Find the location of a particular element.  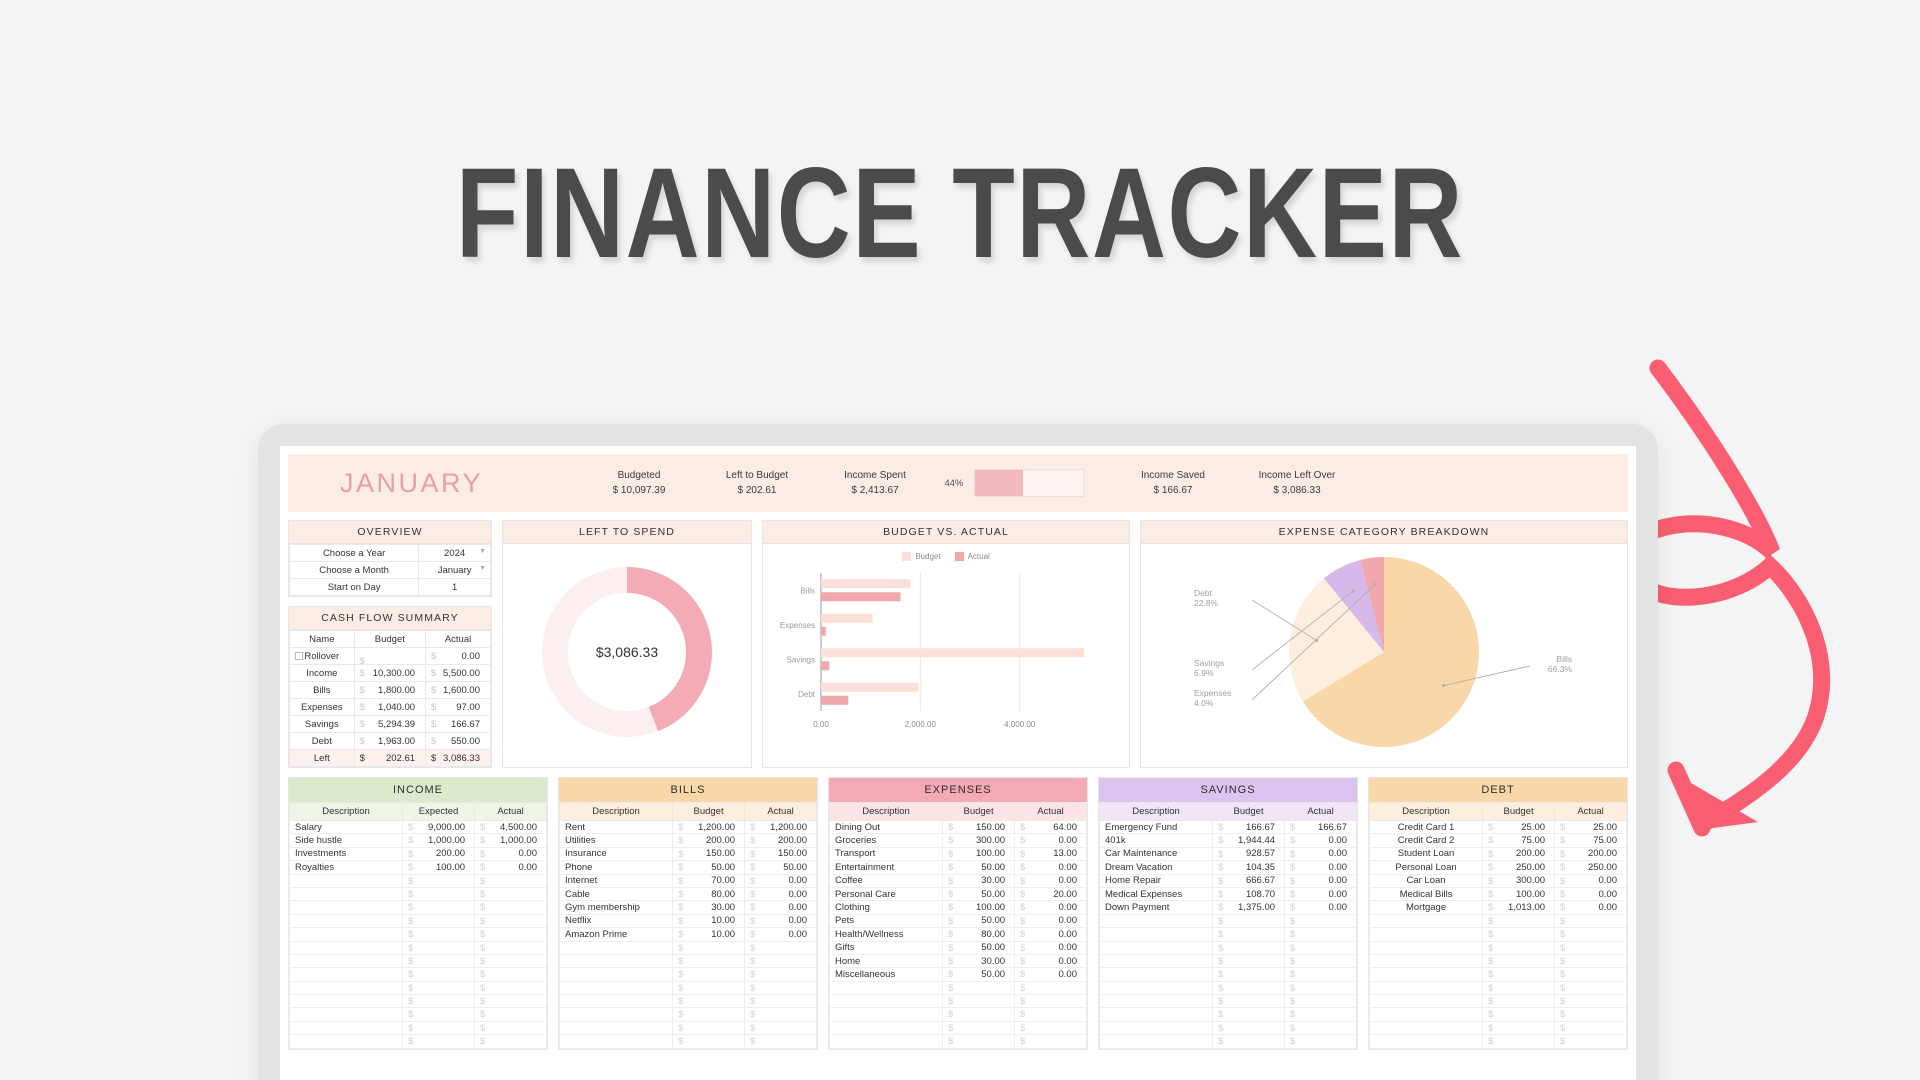

chevron-down-icon: ▼ is located at coordinates (482, 568).